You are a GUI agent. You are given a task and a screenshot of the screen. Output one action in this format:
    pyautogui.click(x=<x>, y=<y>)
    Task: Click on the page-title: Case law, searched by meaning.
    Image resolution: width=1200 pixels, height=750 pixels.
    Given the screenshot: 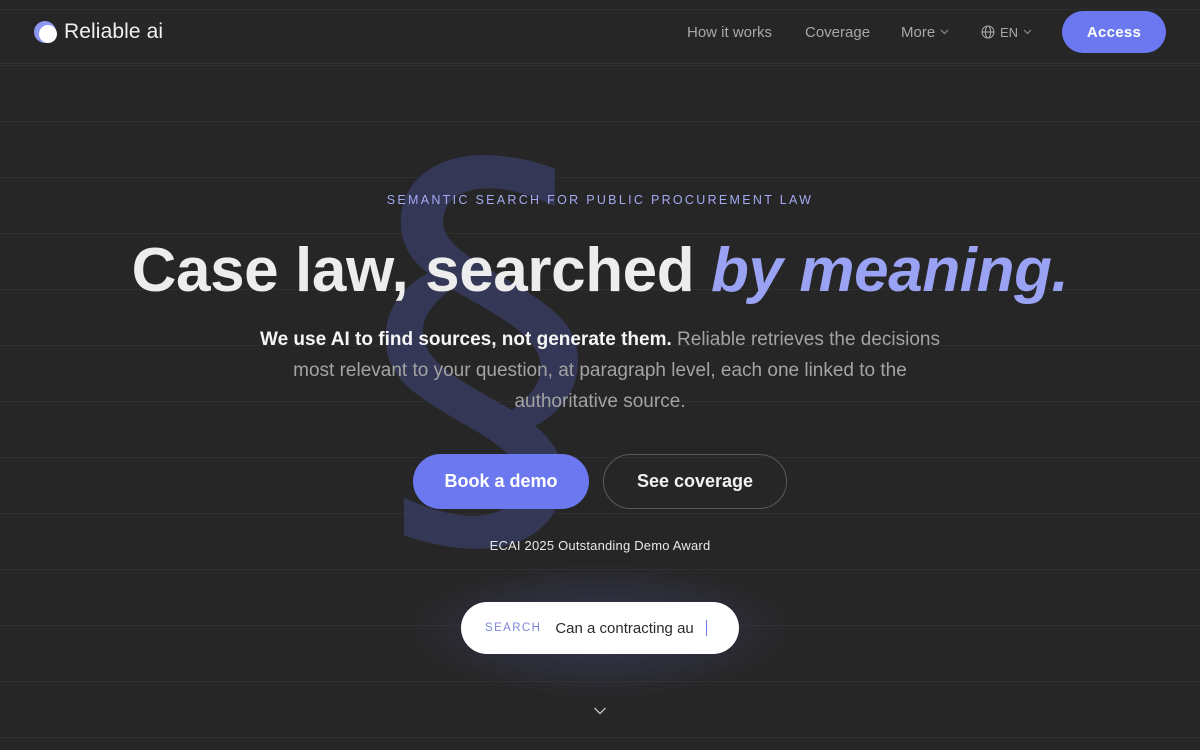 What is the action you would take?
    pyautogui.click(x=600, y=271)
    